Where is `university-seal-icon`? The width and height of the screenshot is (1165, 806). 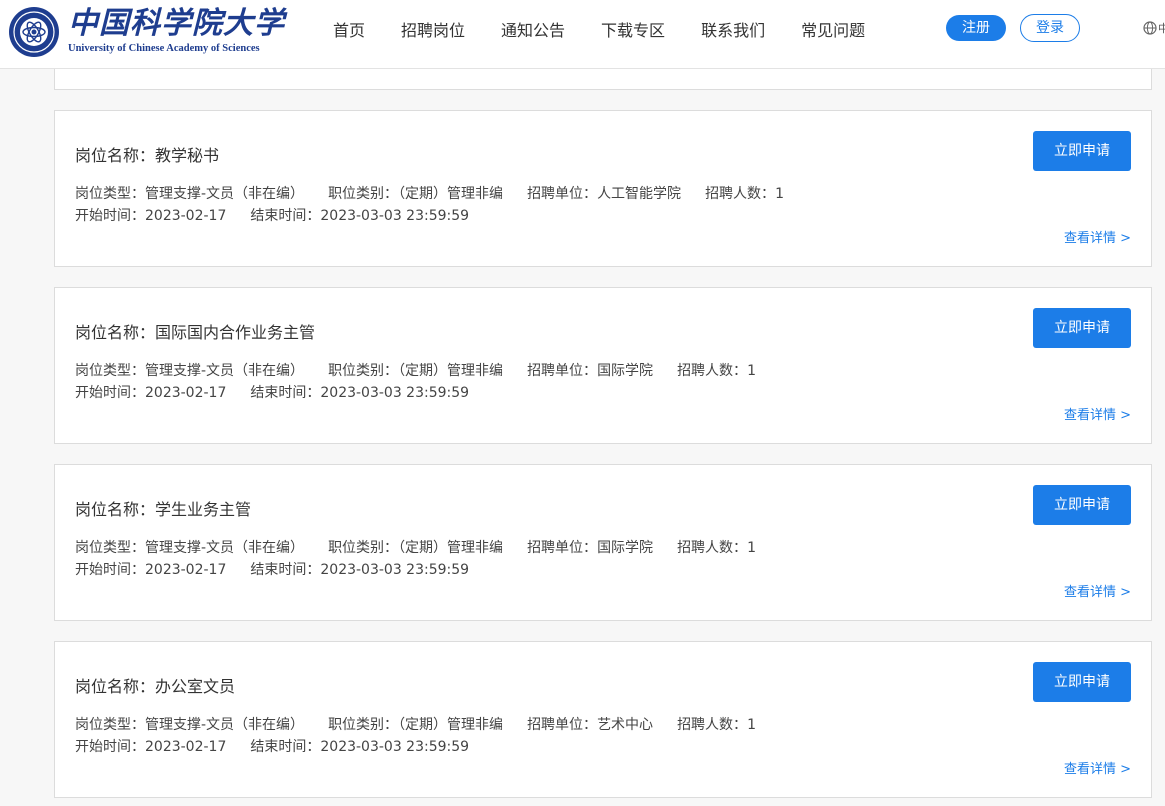
university-seal-icon is located at coordinates (34, 32).